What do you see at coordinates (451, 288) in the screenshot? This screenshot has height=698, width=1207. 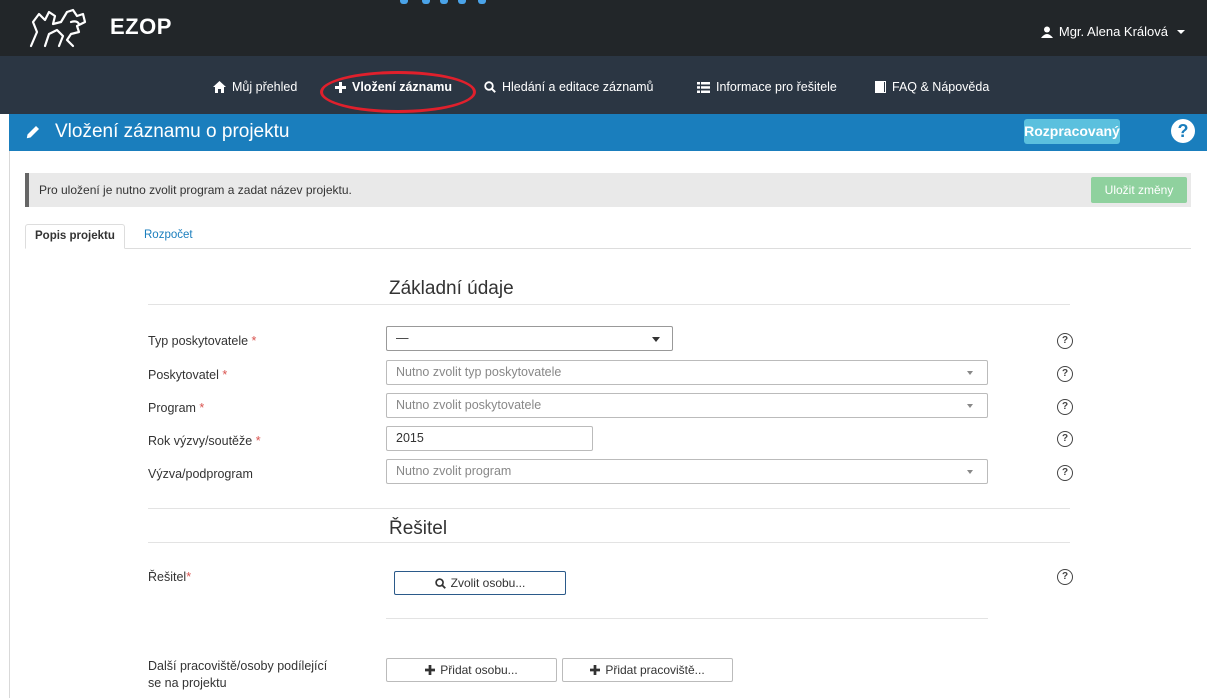 I see `section-heading-basic: Základní údaje` at bounding box center [451, 288].